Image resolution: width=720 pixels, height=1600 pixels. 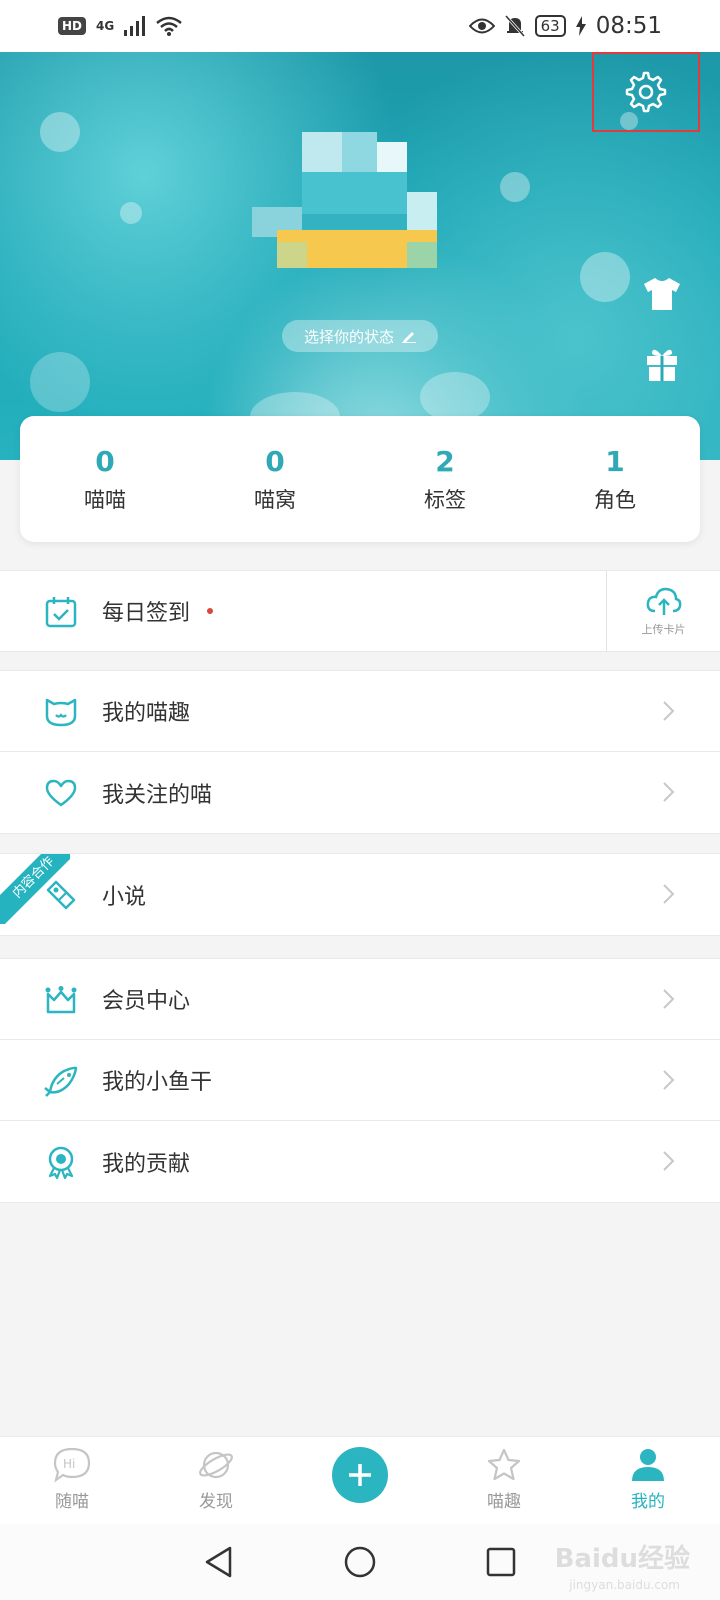 I want to click on nav-label: 喵趣, so click(x=504, y=1502).